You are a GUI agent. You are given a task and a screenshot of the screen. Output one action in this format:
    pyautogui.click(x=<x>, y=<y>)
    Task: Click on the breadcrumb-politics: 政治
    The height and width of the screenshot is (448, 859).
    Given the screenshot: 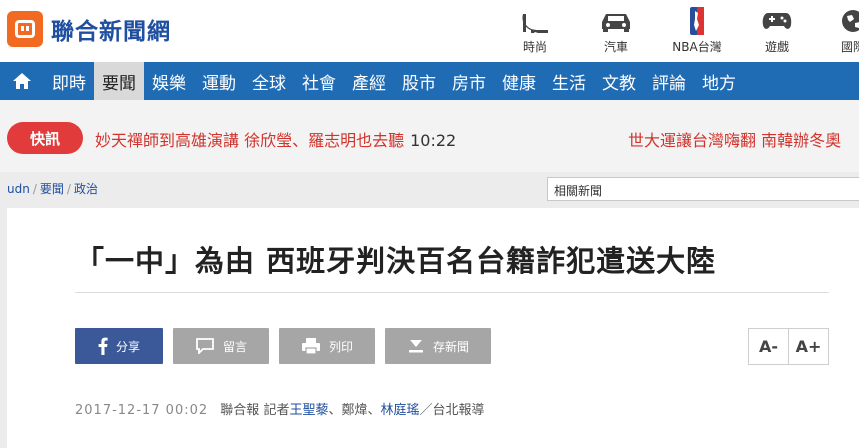 What is the action you would take?
    pyautogui.click(x=86, y=189)
    